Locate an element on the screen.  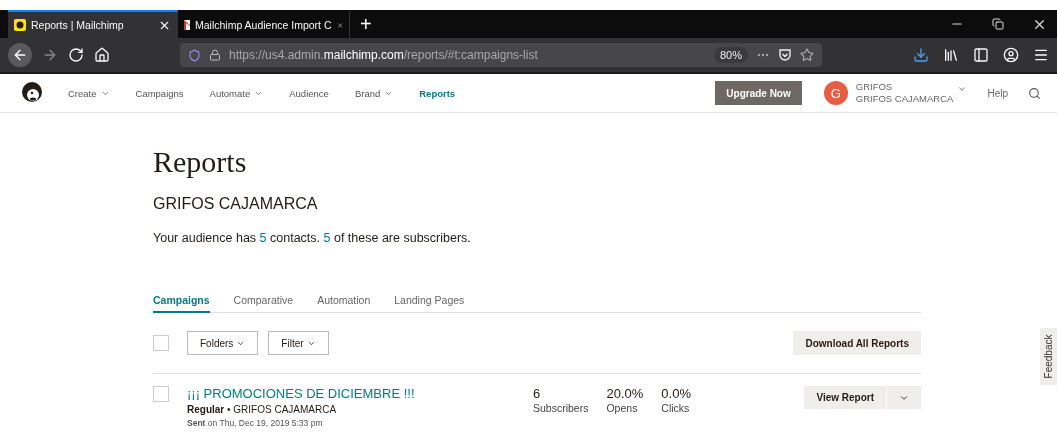
stat-label: Subscribers is located at coordinates (561, 408).